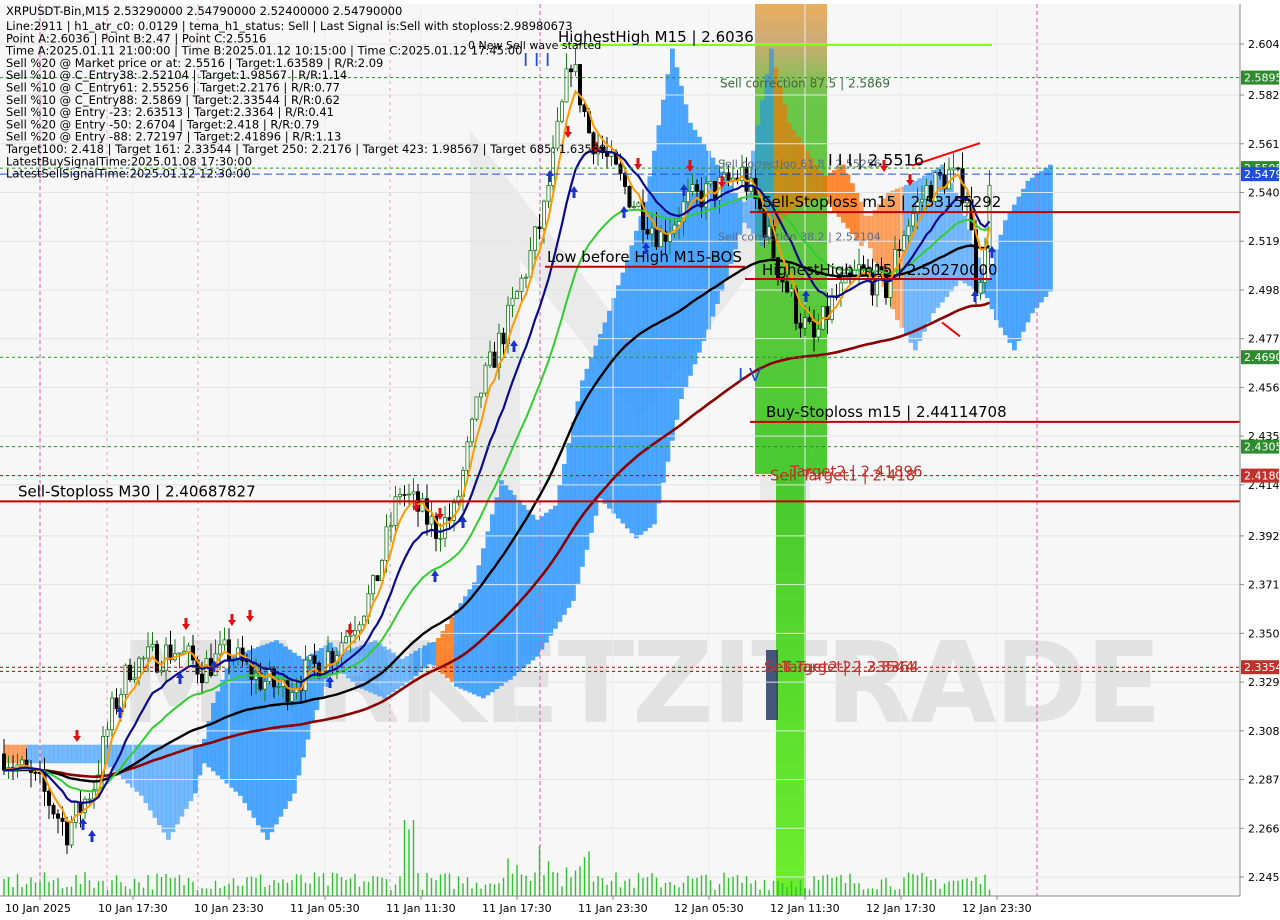  Describe the element at coordinates (848, 667) in the screenshot. I see `target2-overlap-label: Target2 | 2.33544` at that location.